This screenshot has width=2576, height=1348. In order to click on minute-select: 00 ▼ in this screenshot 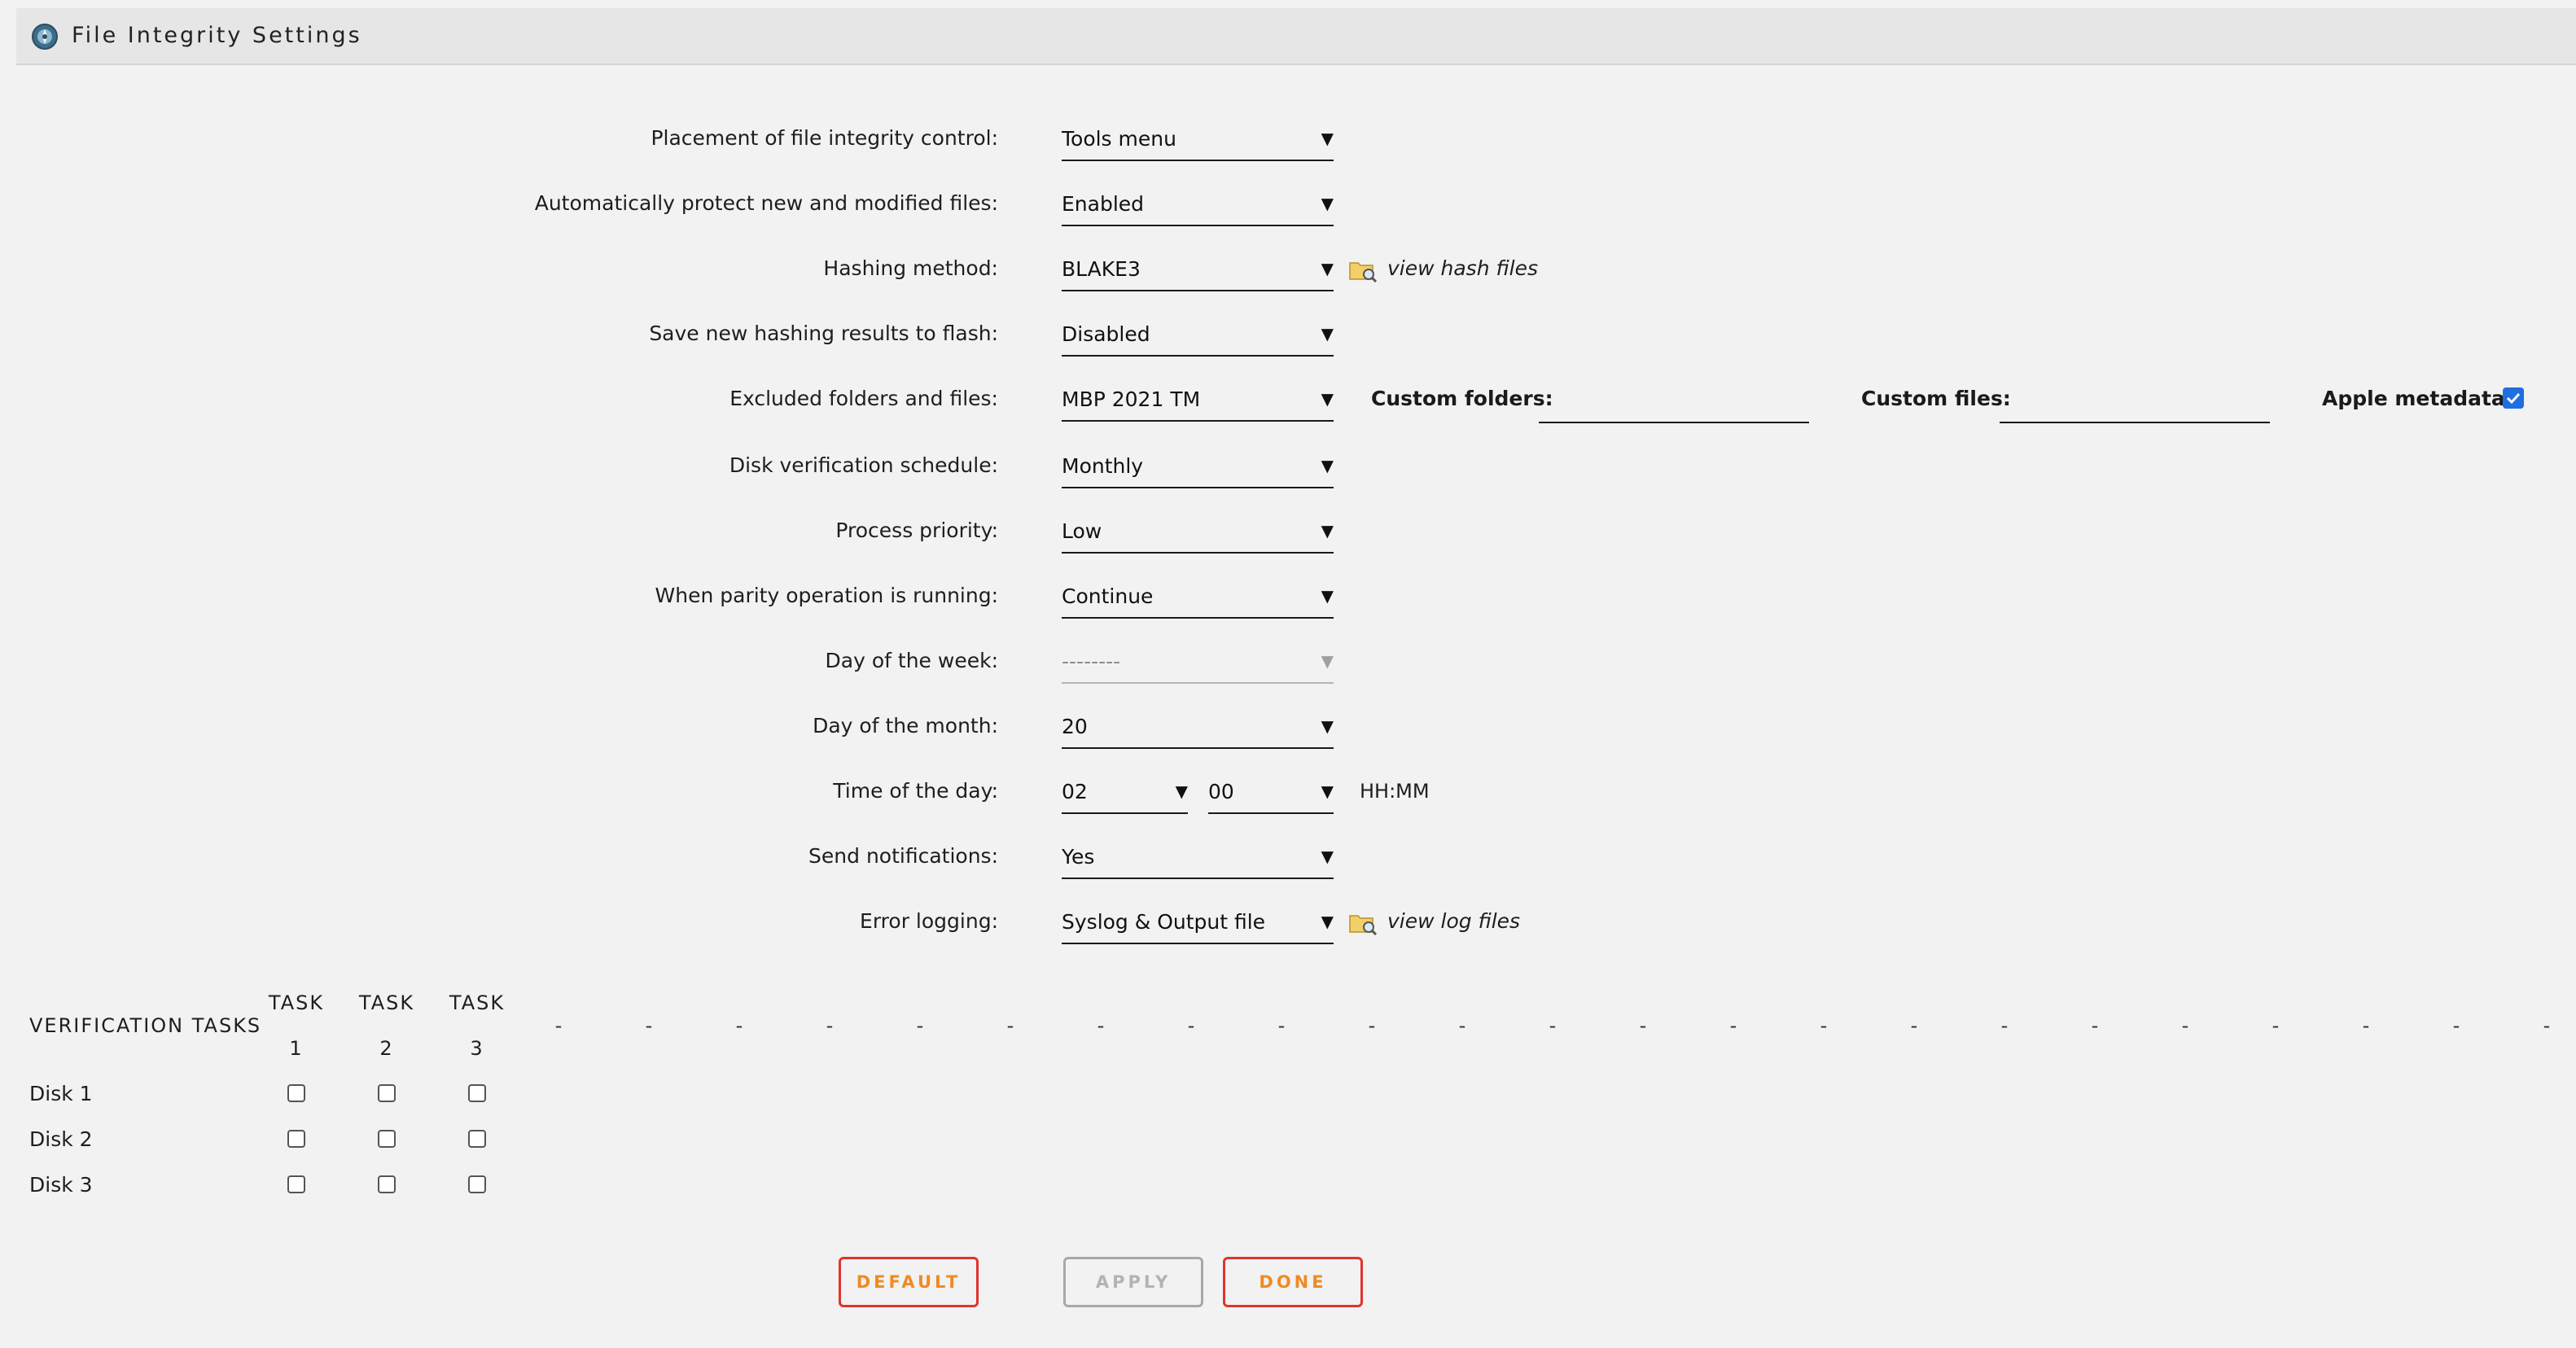, I will do `click(1271, 793)`.